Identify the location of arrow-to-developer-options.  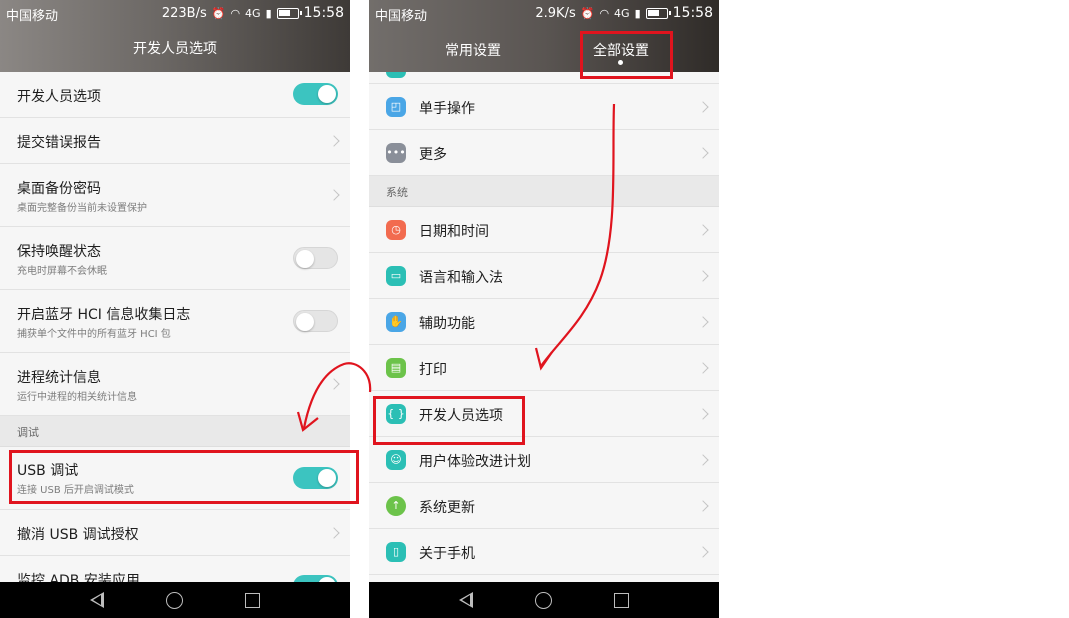
(578, 235).